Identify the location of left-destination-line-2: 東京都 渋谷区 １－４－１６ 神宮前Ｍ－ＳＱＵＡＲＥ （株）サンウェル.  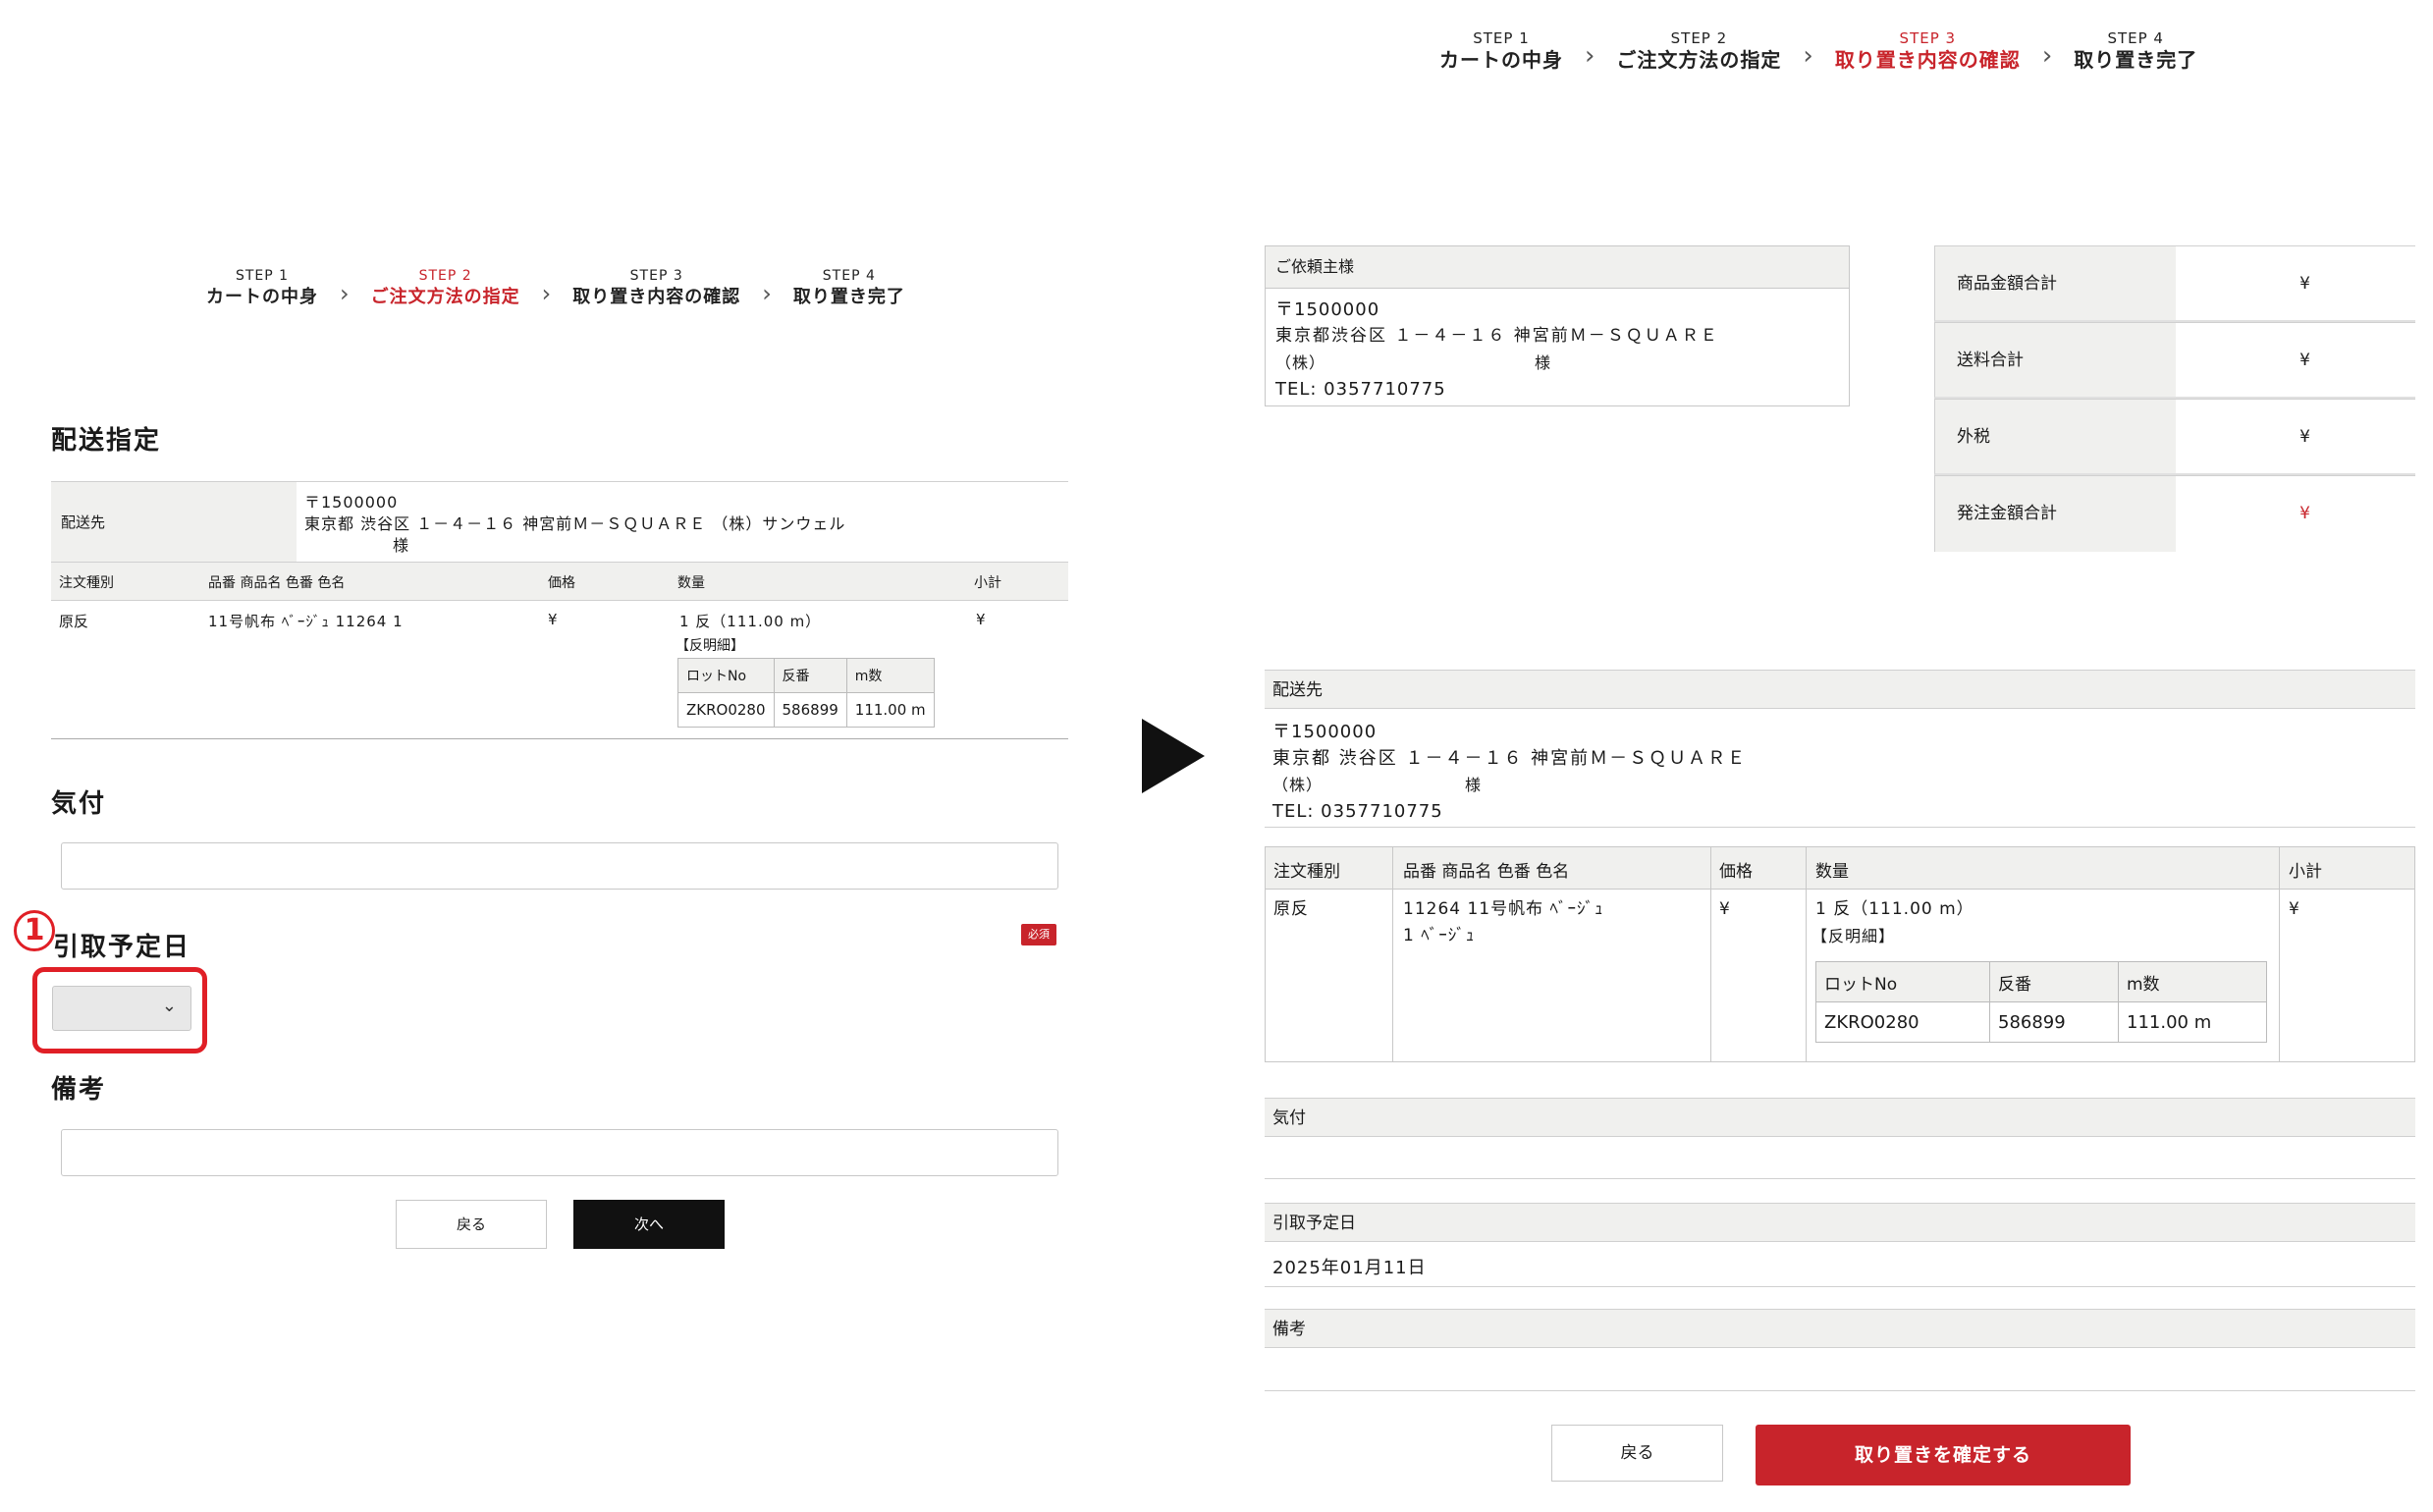
(575, 523).